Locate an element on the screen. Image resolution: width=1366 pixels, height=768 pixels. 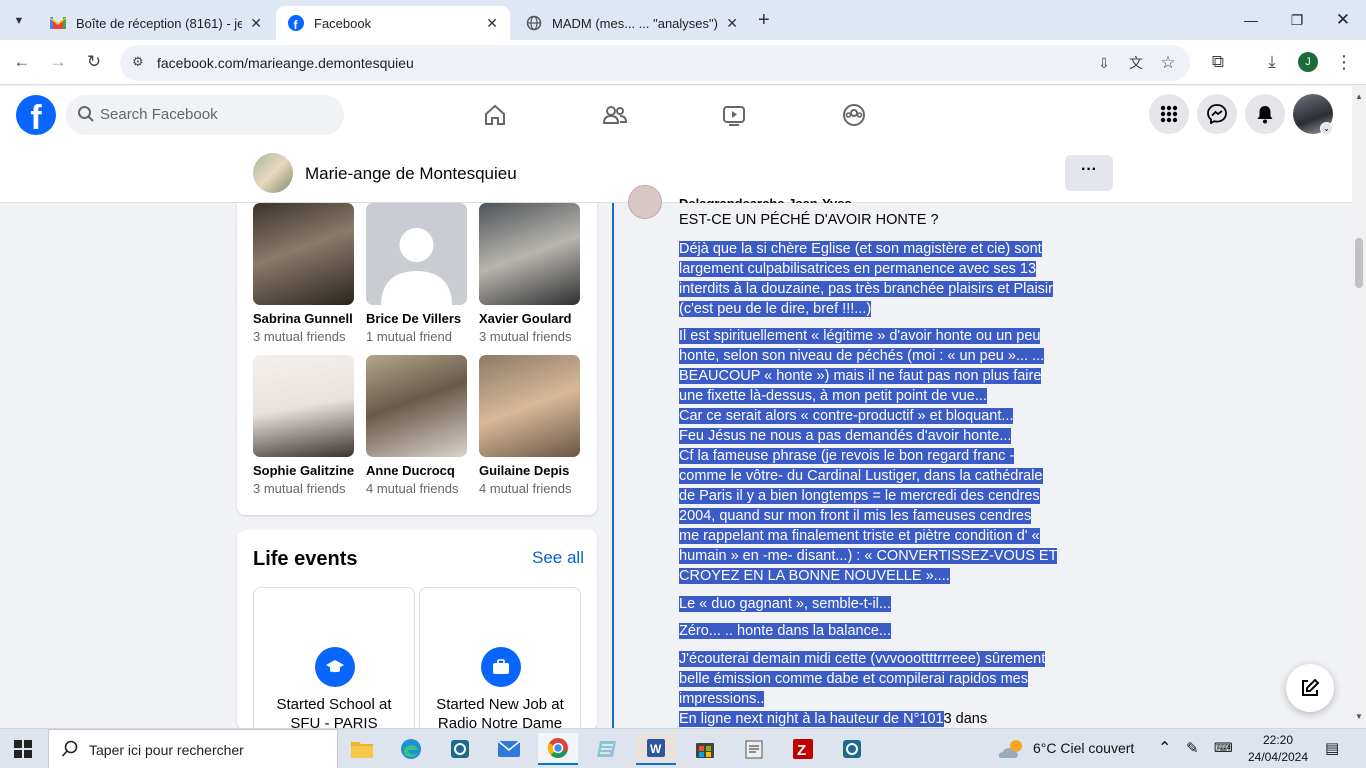
scrollbar-thumb is located at coordinates (1359, 263).